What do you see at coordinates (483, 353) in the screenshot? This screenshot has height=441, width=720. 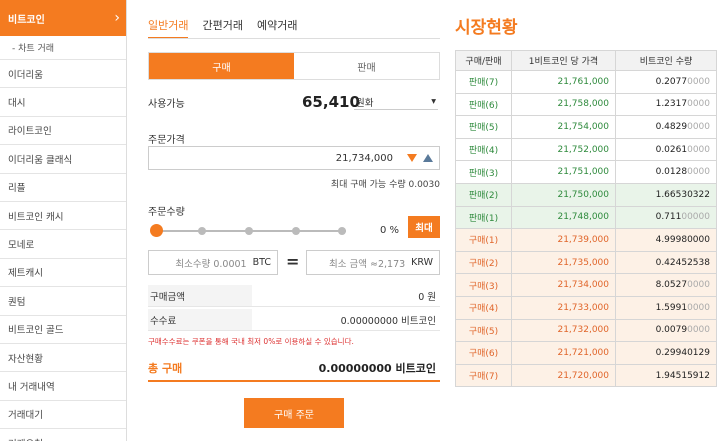 I see `row-side-label: 구매(6)` at bounding box center [483, 353].